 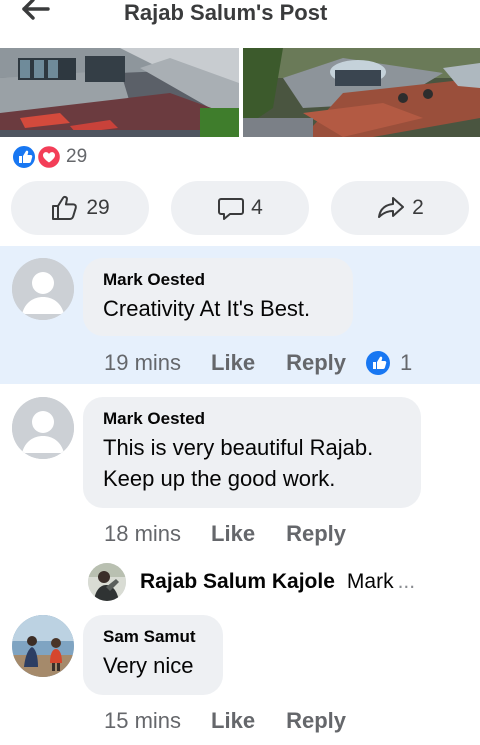 What do you see at coordinates (142, 721) in the screenshot?
I see `comment-time: 15 mins` at bounding box center [142, 721].